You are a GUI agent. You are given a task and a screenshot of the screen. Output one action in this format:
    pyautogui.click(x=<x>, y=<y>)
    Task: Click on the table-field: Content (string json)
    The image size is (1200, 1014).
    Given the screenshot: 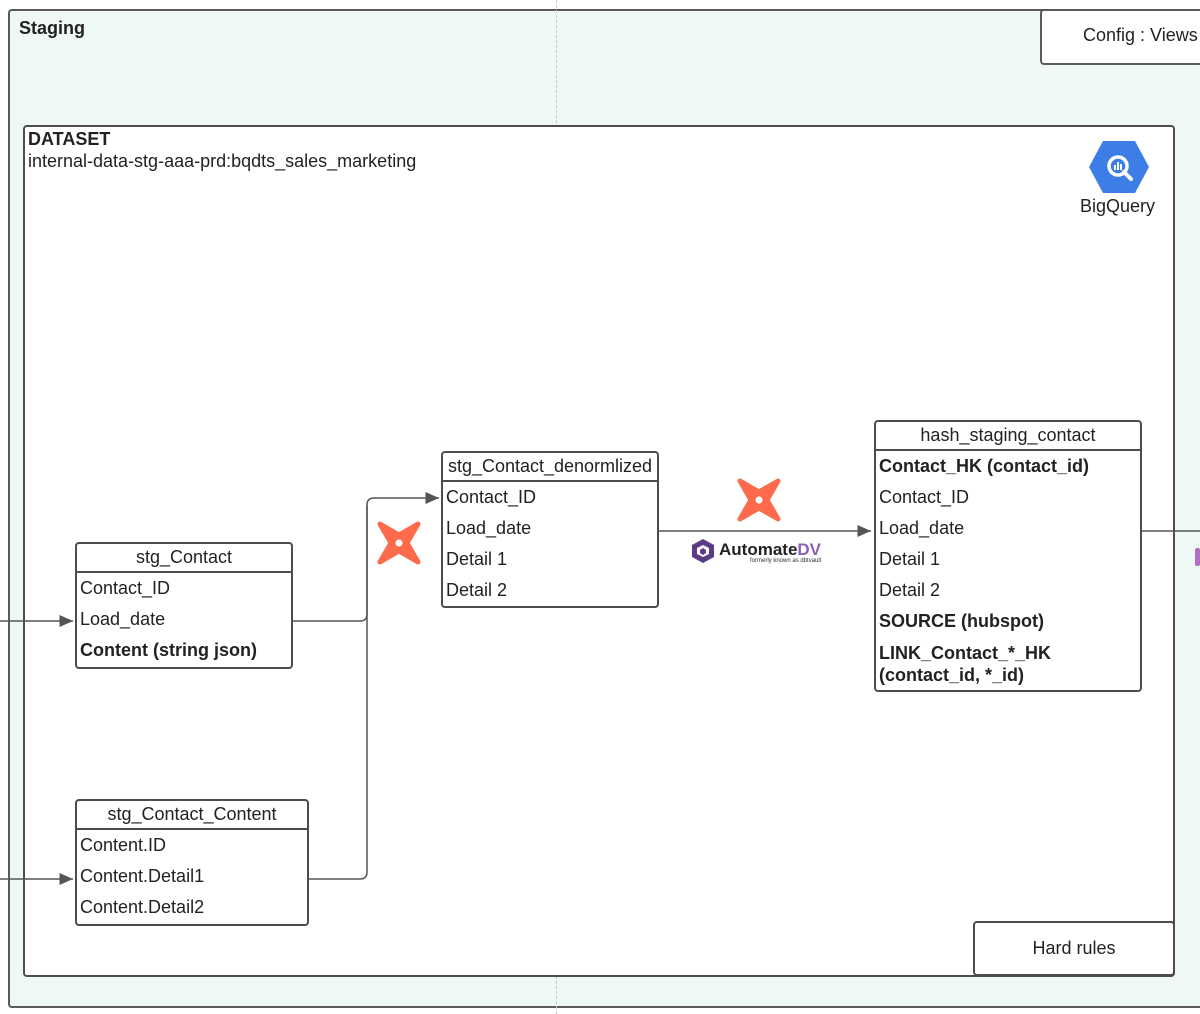 What is the action you would take?
    pyautogui.click(x=168, y=650)
    